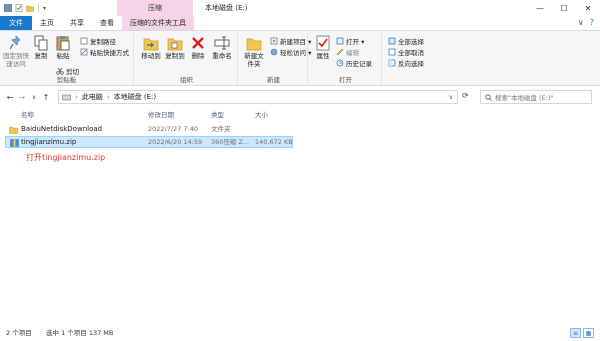  Describe the element at coordinates (161, 115) in the screenshot. I see `column-date: 修改日期` at that location.